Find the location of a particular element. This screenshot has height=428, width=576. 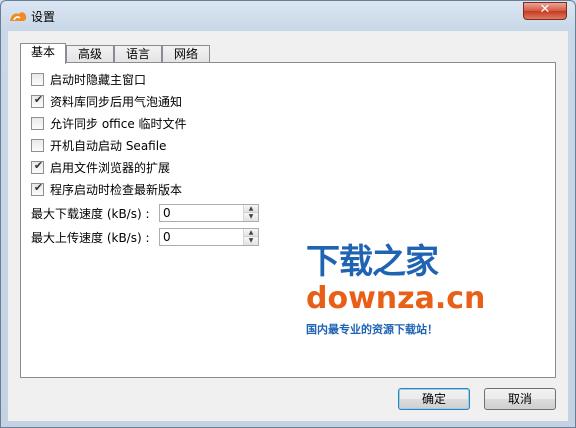

option-bubble-notify: ✔ 资料库同步后用气泡通知 is located at coordinates (106, 101).